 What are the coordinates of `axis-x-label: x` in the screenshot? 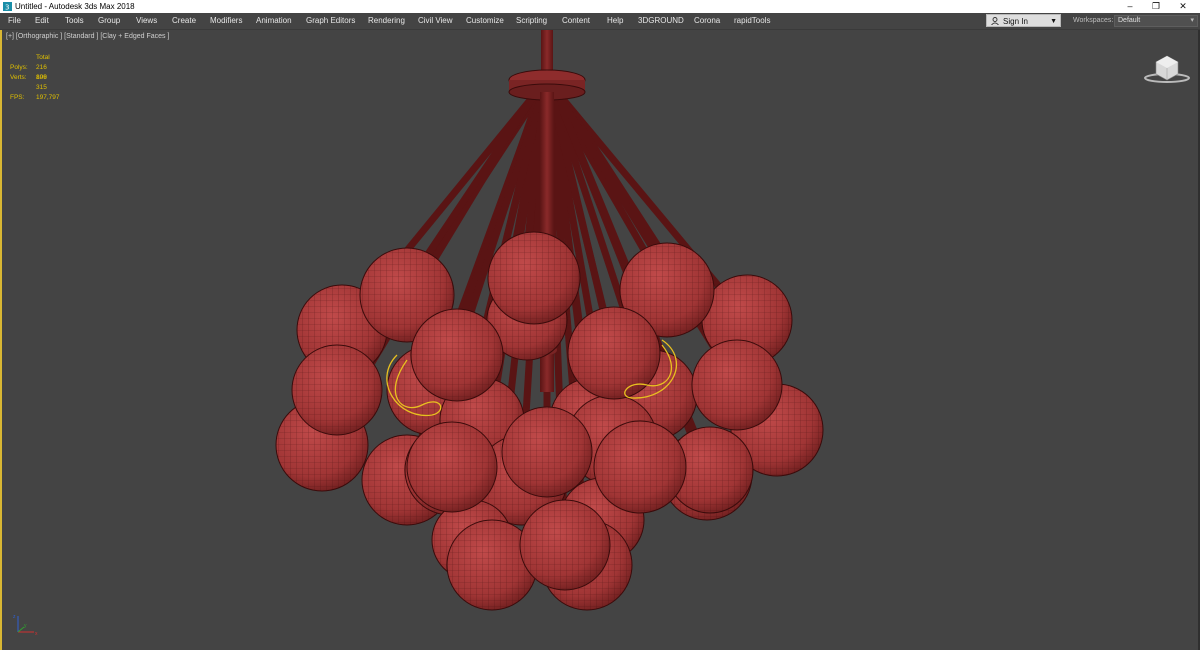 It's located at (36, 634).